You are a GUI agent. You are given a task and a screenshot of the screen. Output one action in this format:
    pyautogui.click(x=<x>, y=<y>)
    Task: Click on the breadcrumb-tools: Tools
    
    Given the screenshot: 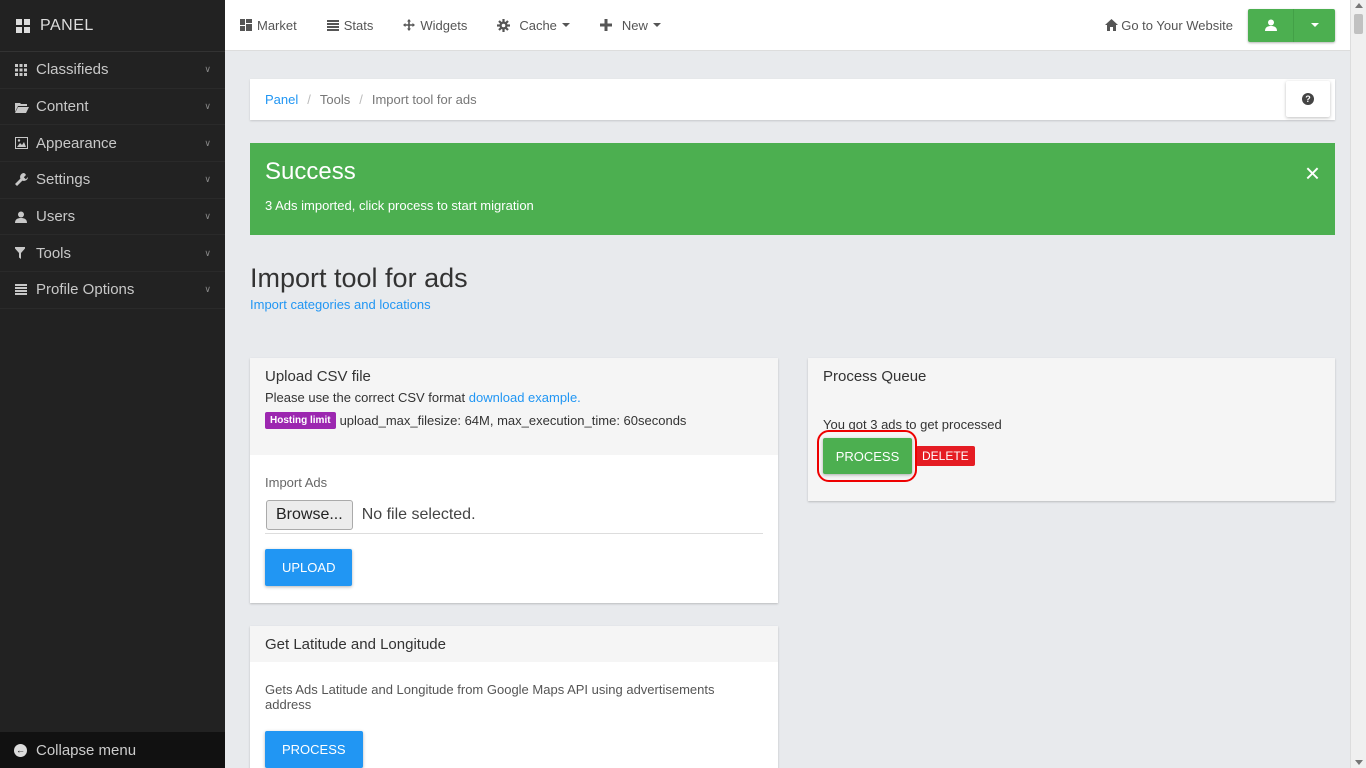 What is the action you would take?
    pyautogui.click(x=335, y=99)
    